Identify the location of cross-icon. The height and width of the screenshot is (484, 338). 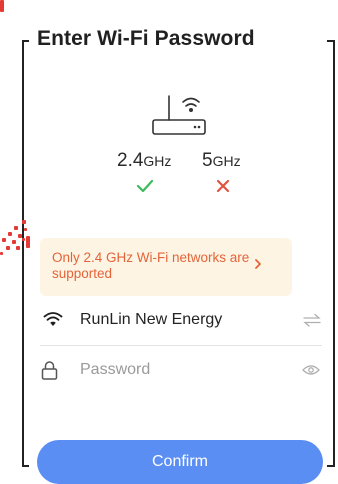
(223, 186).